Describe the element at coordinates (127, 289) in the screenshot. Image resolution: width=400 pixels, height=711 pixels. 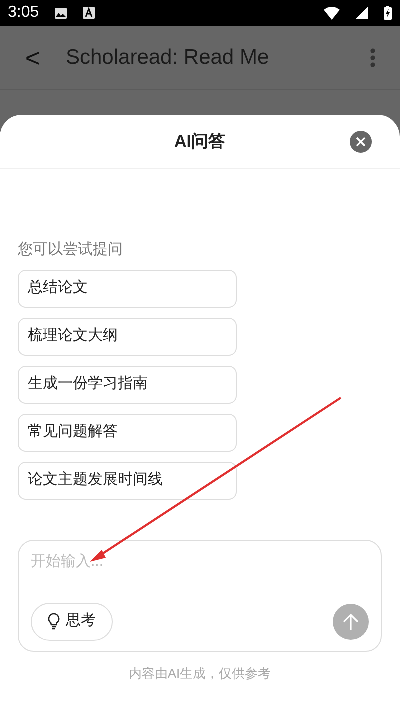
I see `suggestion-chip: 总结论文` at that location.